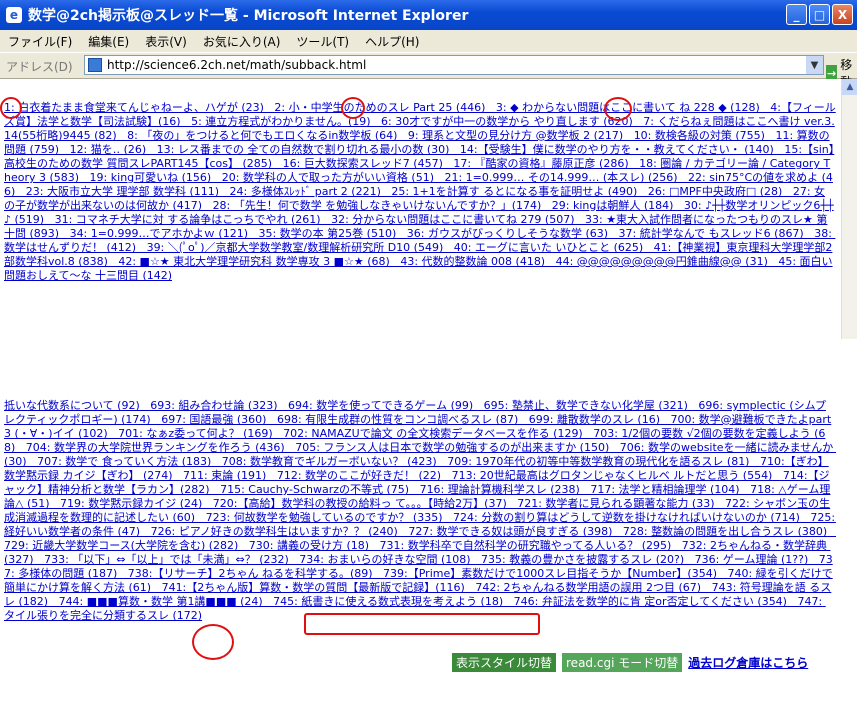  I want to click on footer-controls: 表示スタイル切替 read.cgi モード切替 過去ログ倉庫はこちら, so click(630, 662).